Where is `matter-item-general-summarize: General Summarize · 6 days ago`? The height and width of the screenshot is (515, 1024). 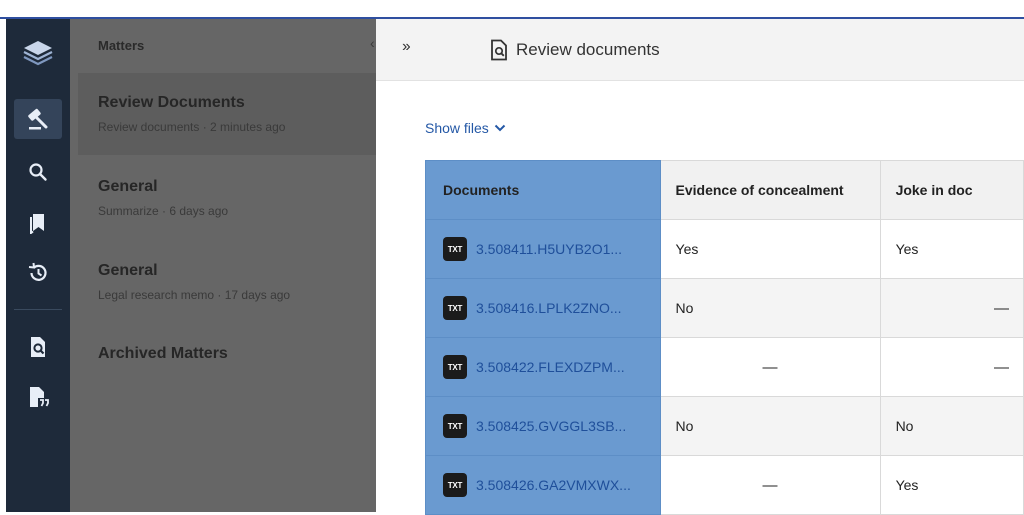 matter-item-general-summarize: General Summarize · 6 days ago is located at coordinates (227, 198).